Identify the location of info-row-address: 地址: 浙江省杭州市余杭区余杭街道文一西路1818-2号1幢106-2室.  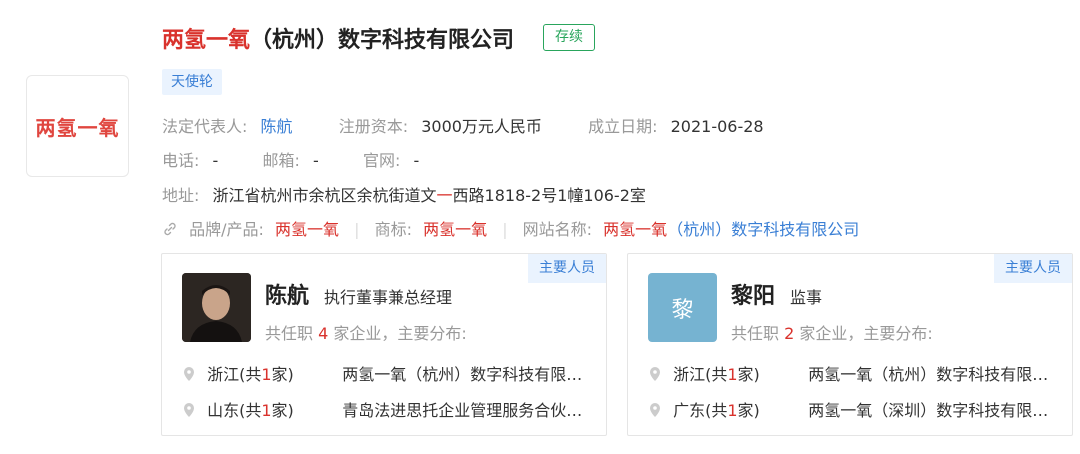
(404, 195).